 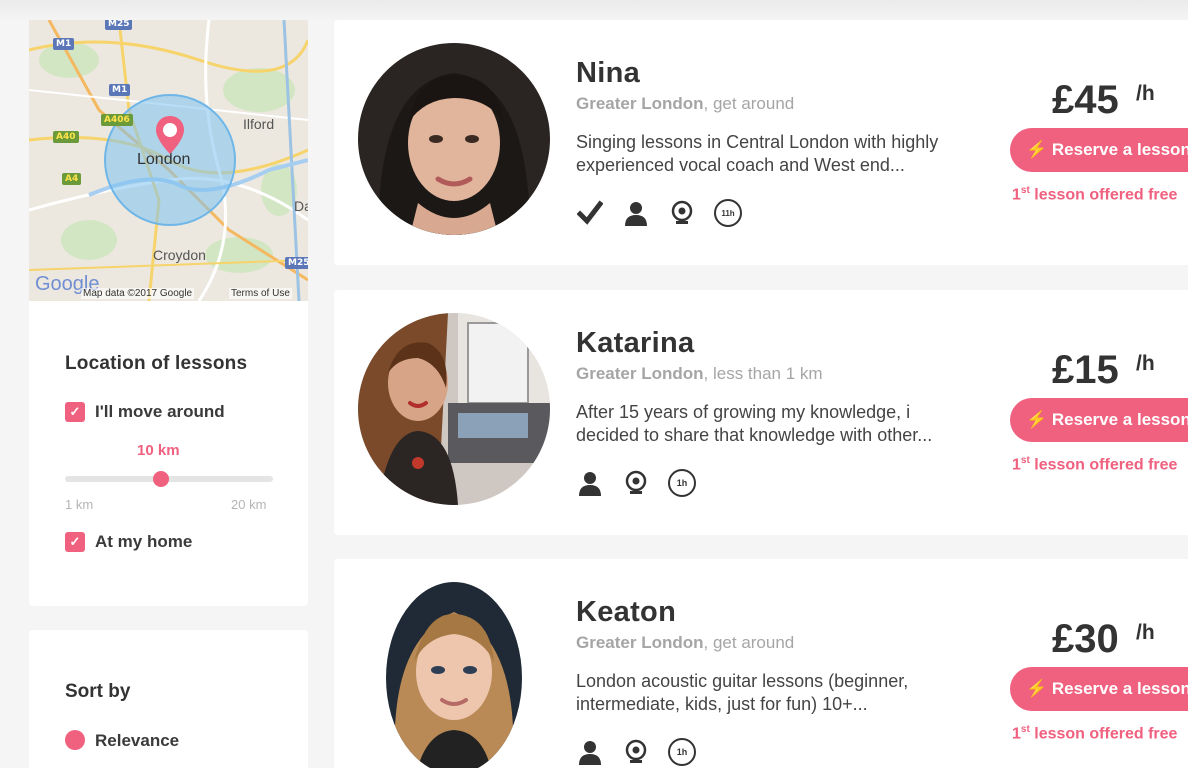 What do you see at coordinates (117, 120) in the screenshot?
I see `road-shield-a406: A406` at bounding box center [117, 120].